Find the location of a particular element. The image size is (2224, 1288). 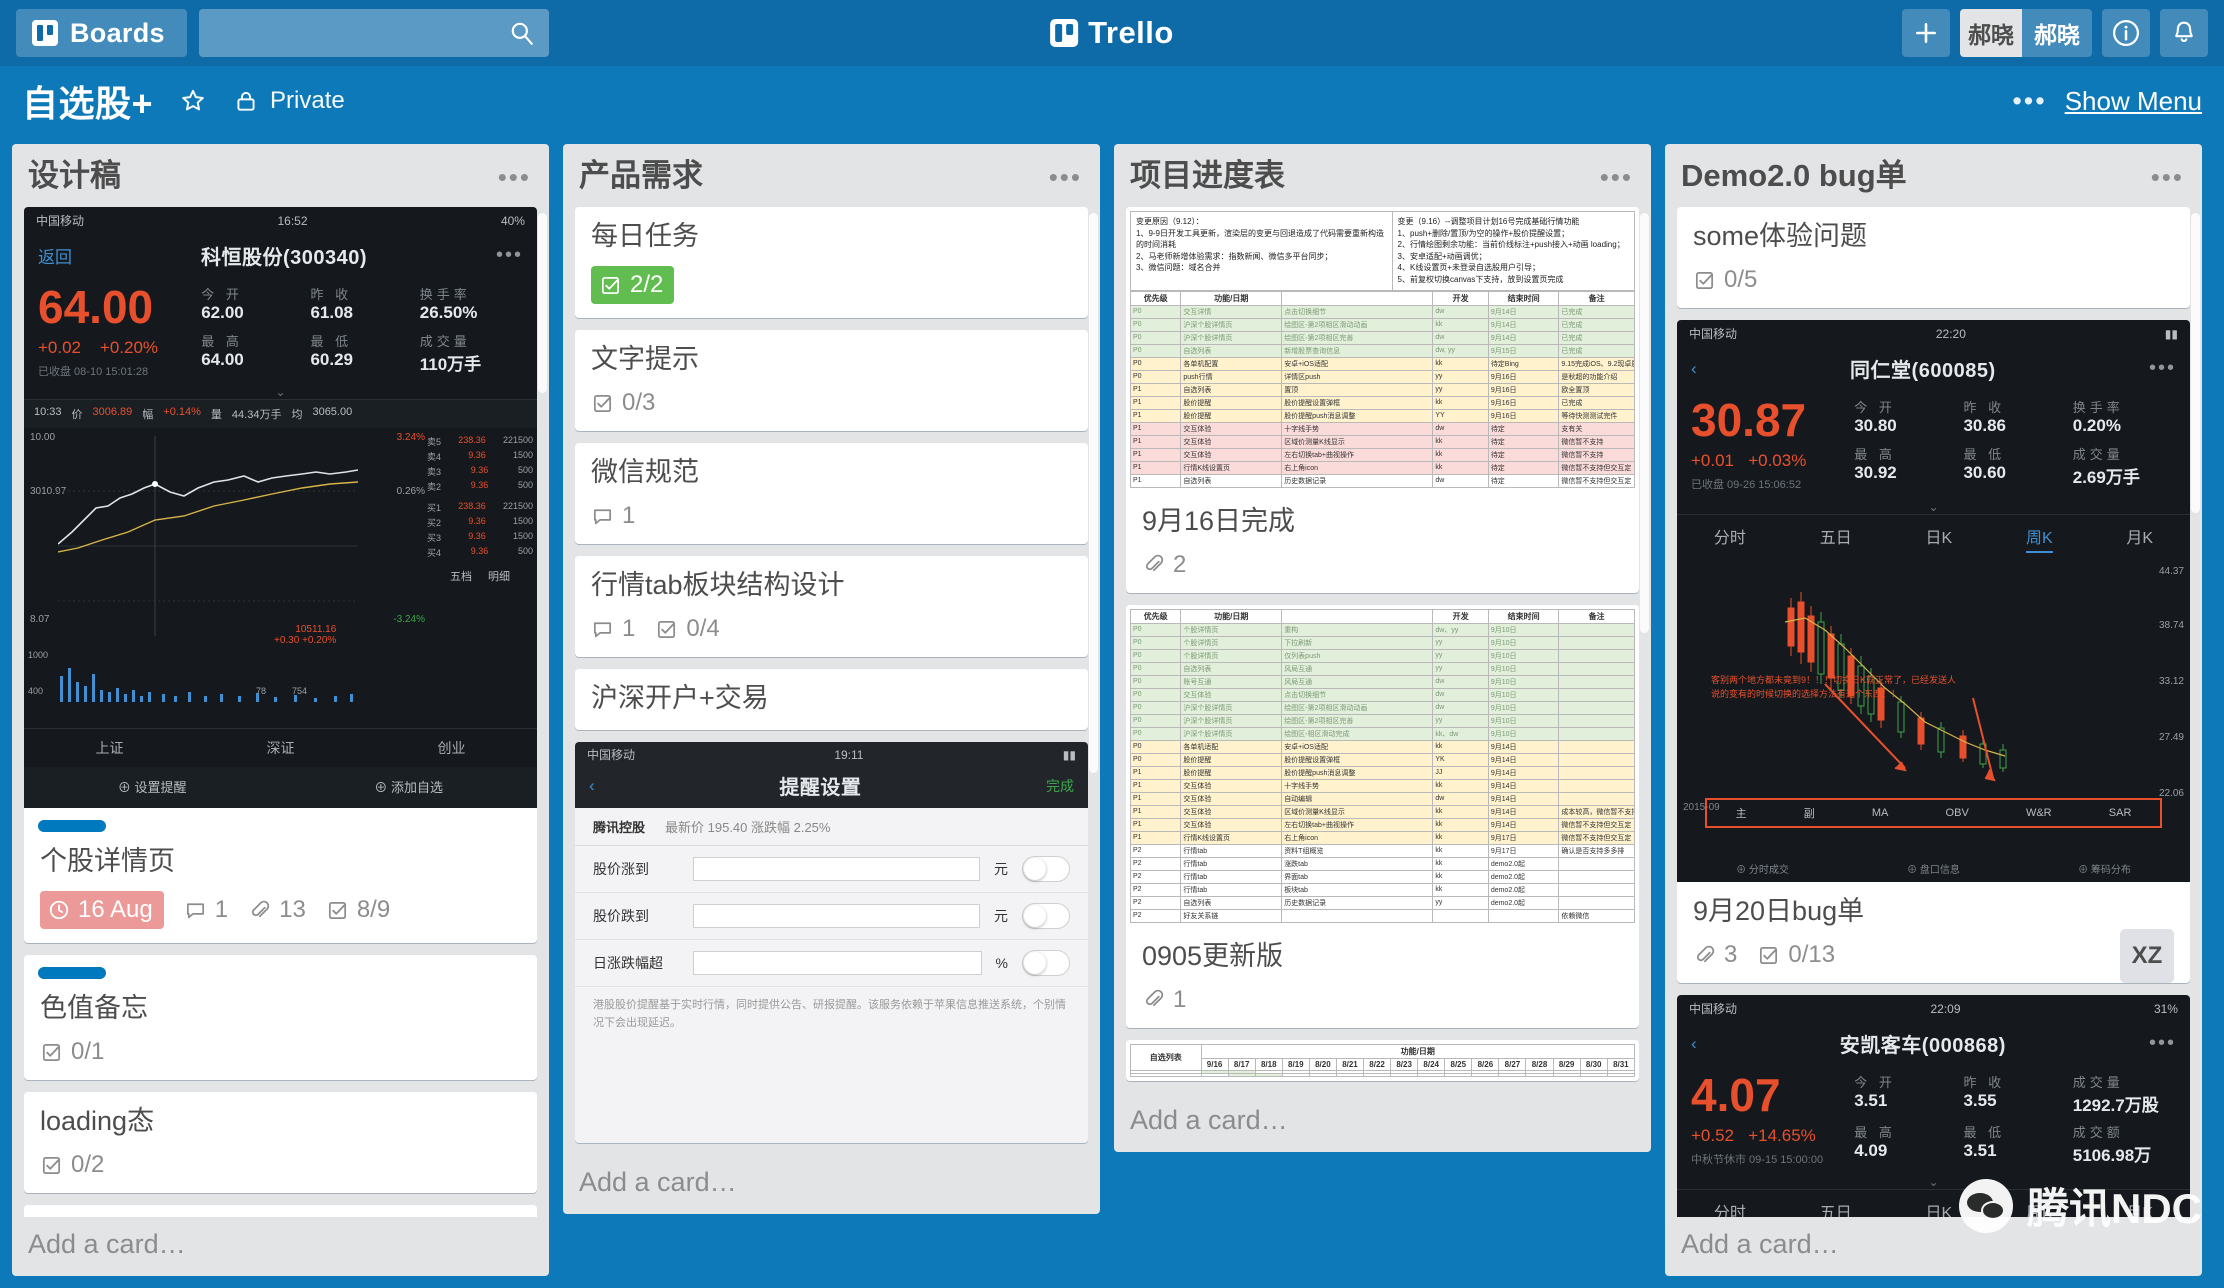

trello-logo: Trello is located at coordinates (1112, 33).